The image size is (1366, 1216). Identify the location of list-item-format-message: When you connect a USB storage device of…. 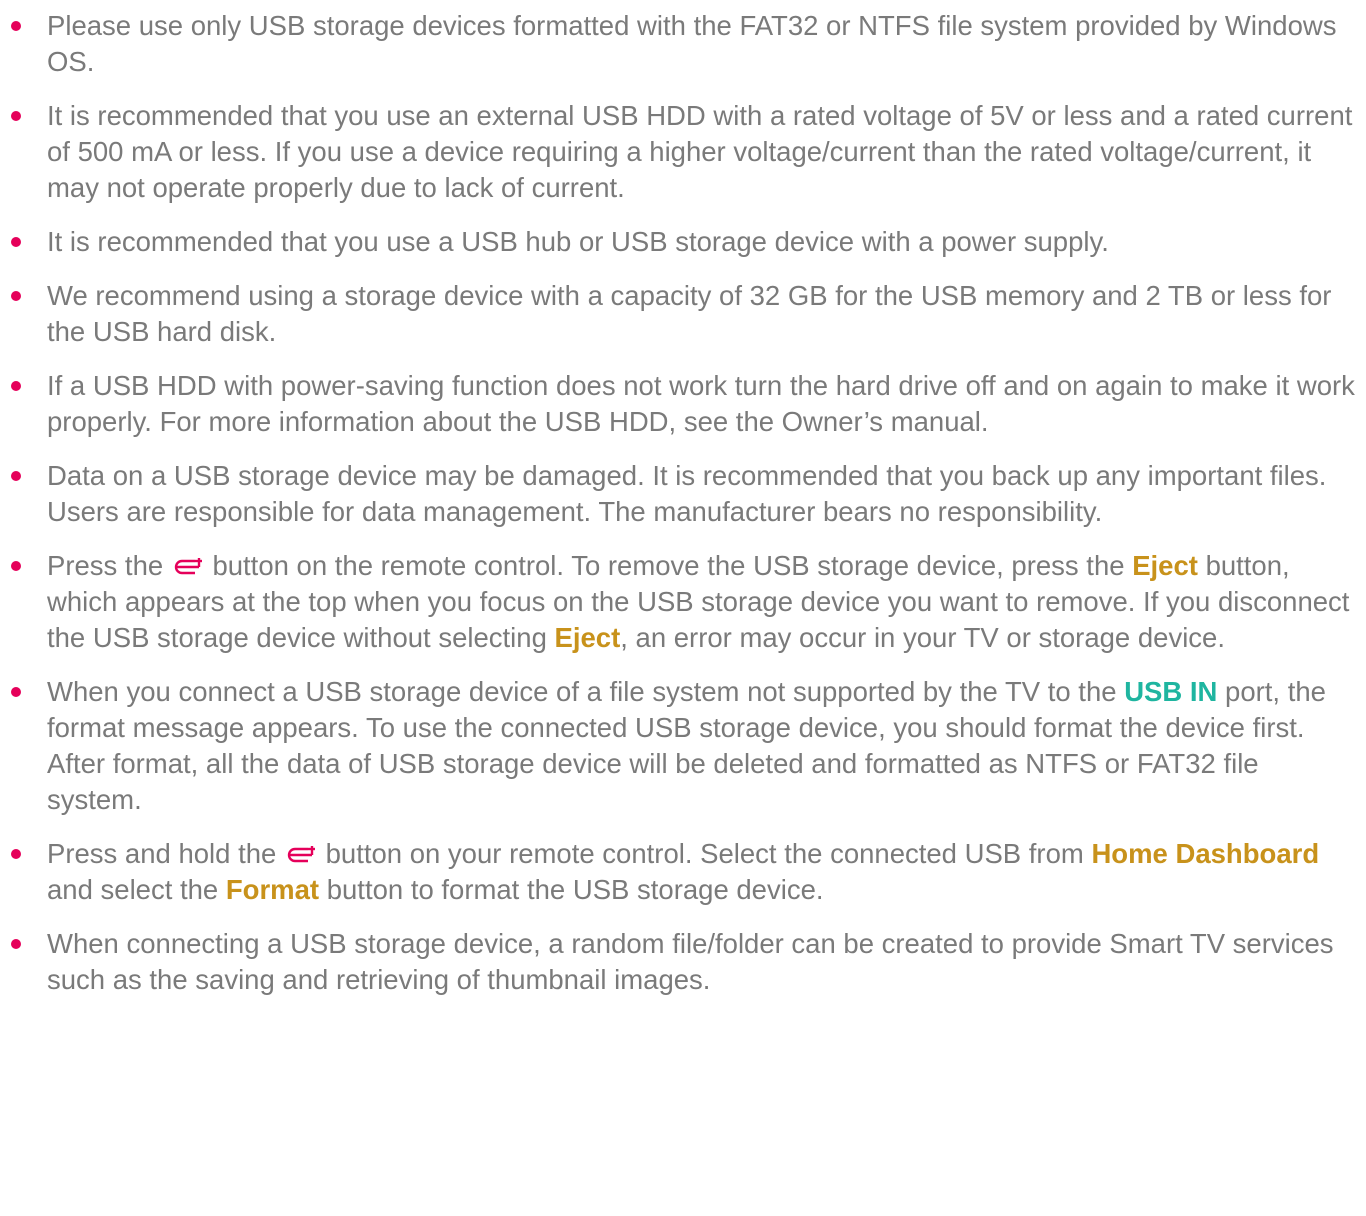
(685, 746).